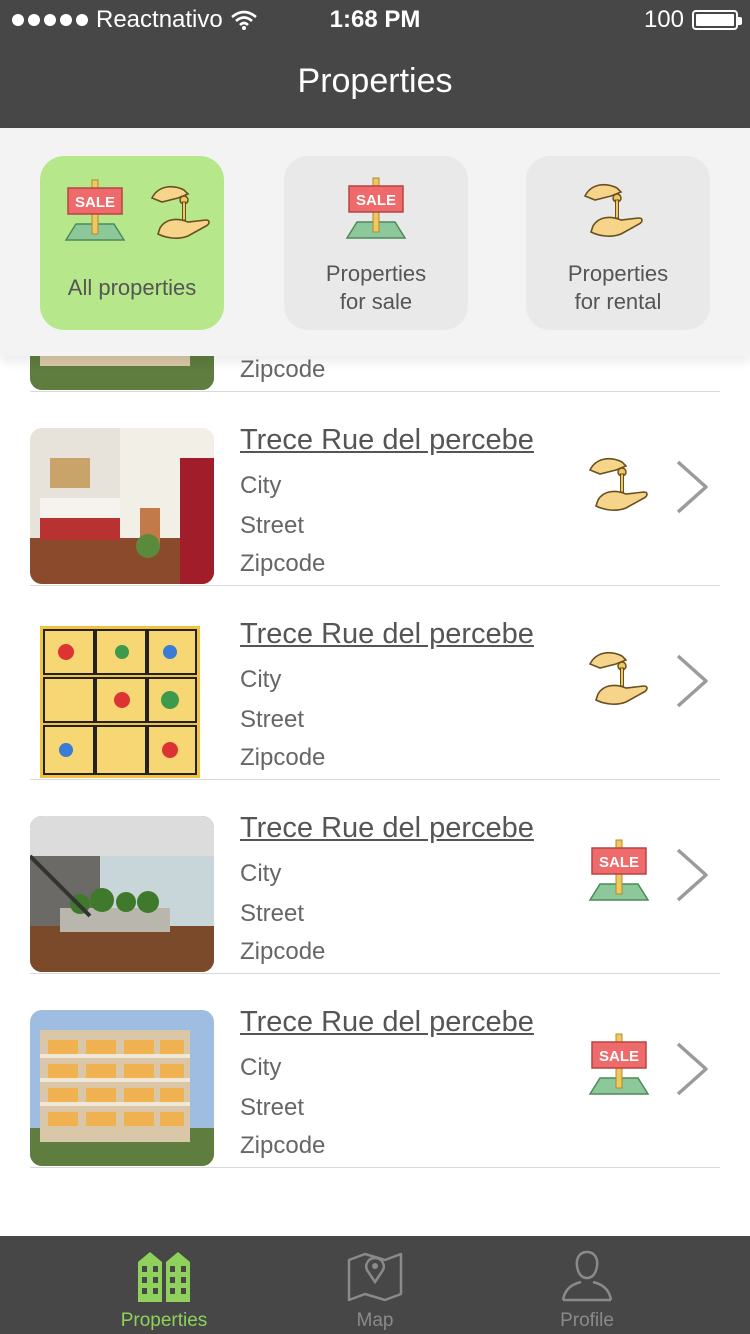 This screenshot has width=750, height=1334. I want to click on status-bar: Reactnativo 1:68 PM 100, so click(375, 20).